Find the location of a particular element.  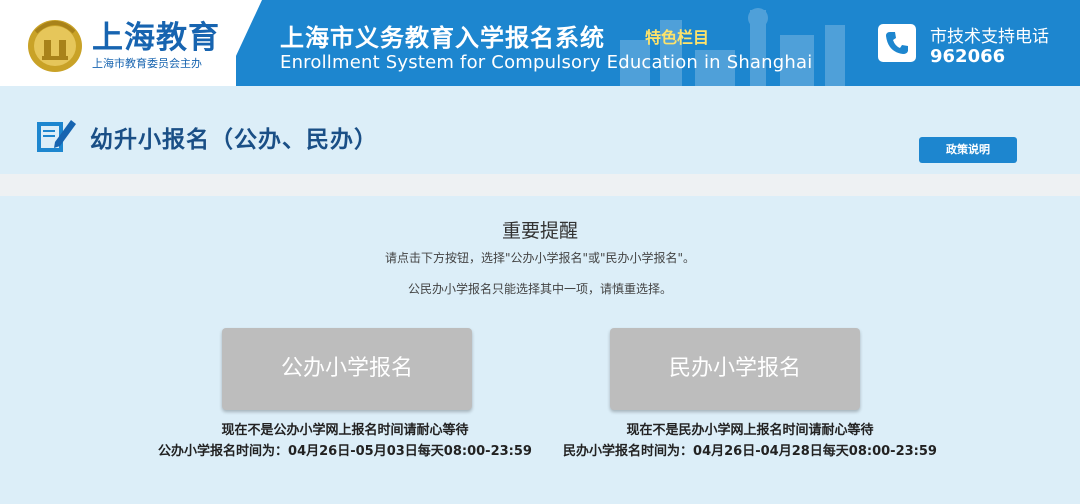

support-phone-number: 962066 is located at coordinates (968, 56).